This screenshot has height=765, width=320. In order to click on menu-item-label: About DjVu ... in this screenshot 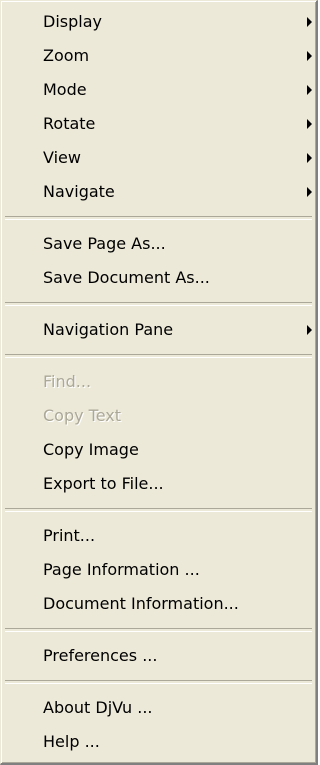, I will do `click(98, 707)`.